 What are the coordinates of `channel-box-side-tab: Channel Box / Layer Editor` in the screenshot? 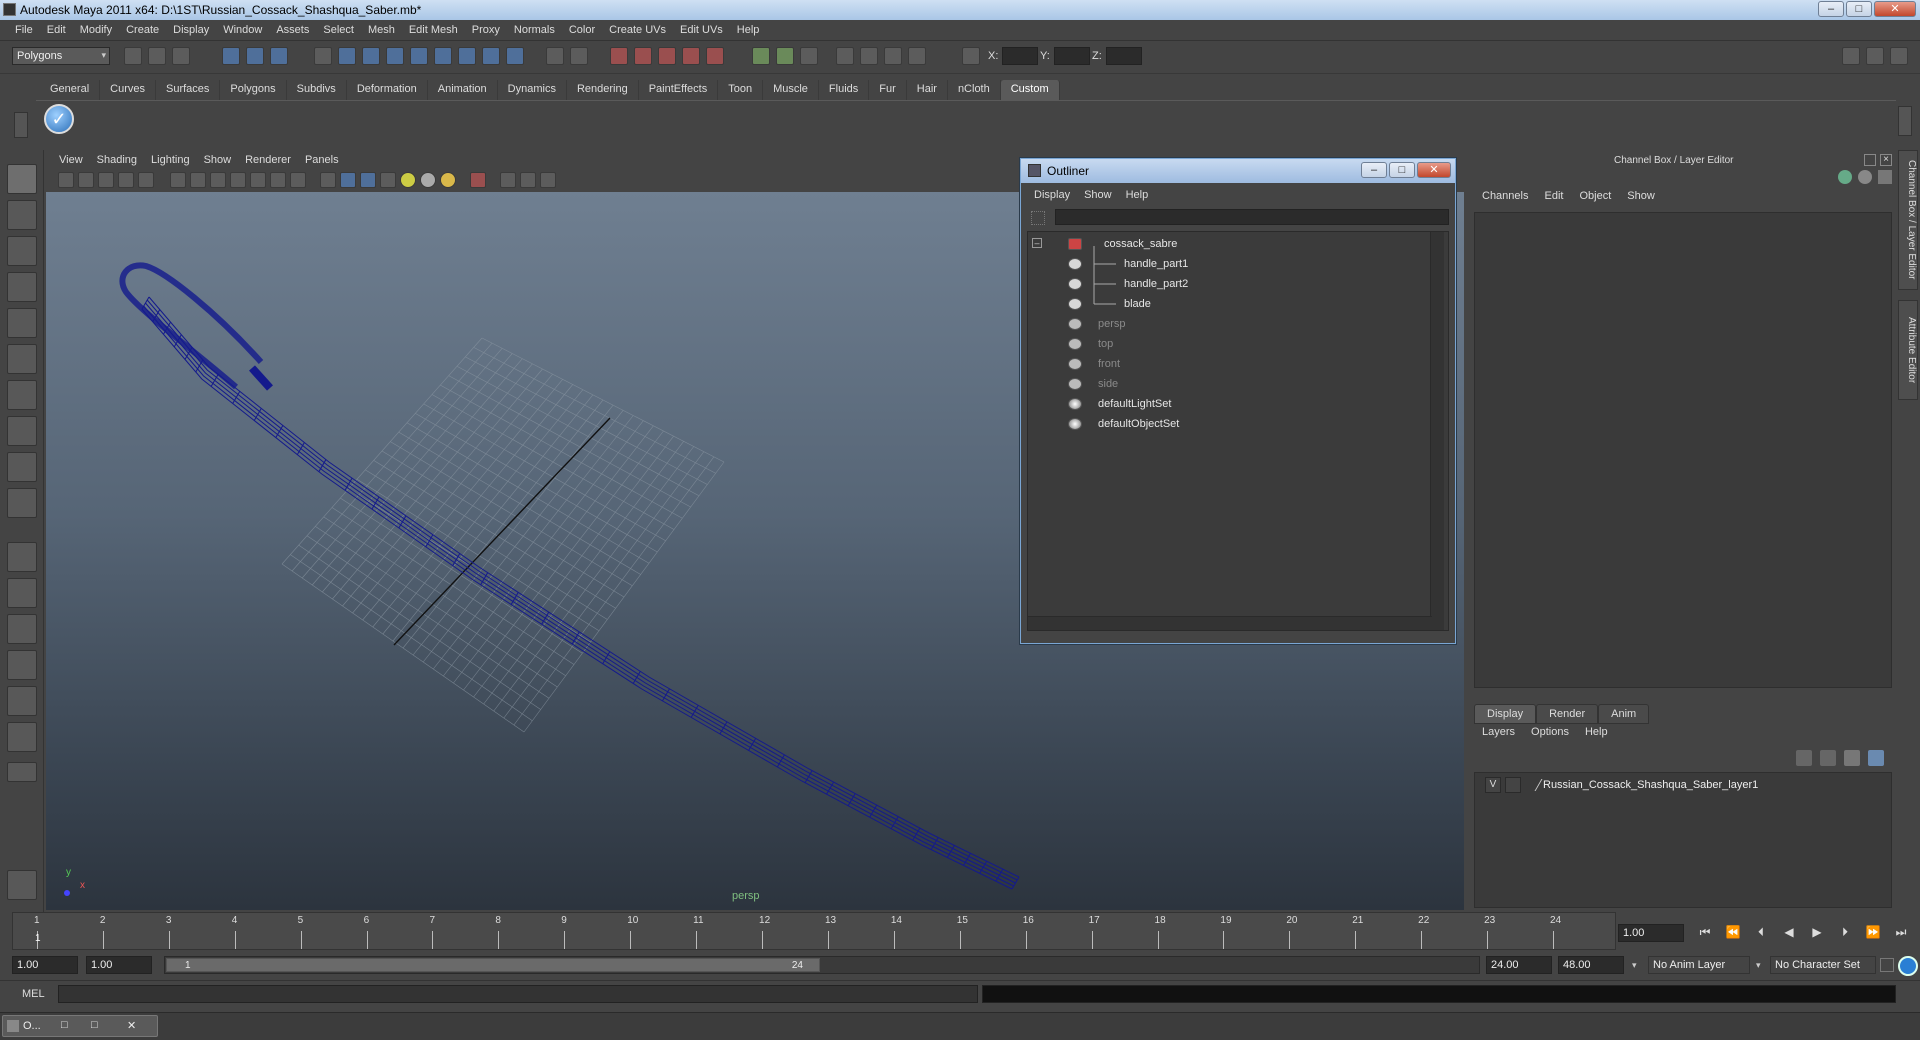 It's located at (1908, 220).